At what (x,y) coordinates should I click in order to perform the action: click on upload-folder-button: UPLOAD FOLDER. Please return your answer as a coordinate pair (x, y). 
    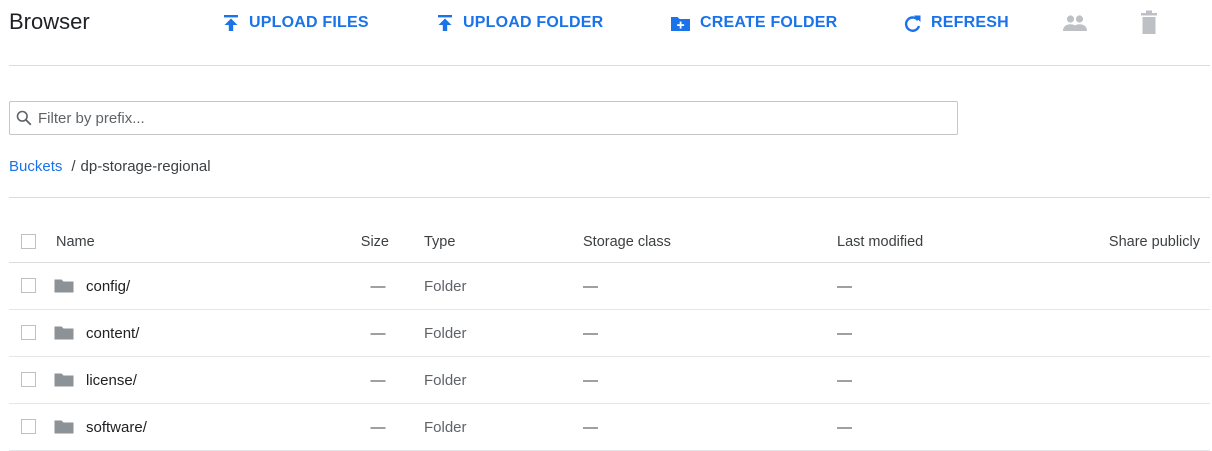
    Looking at the image, I should click on (519, 23).